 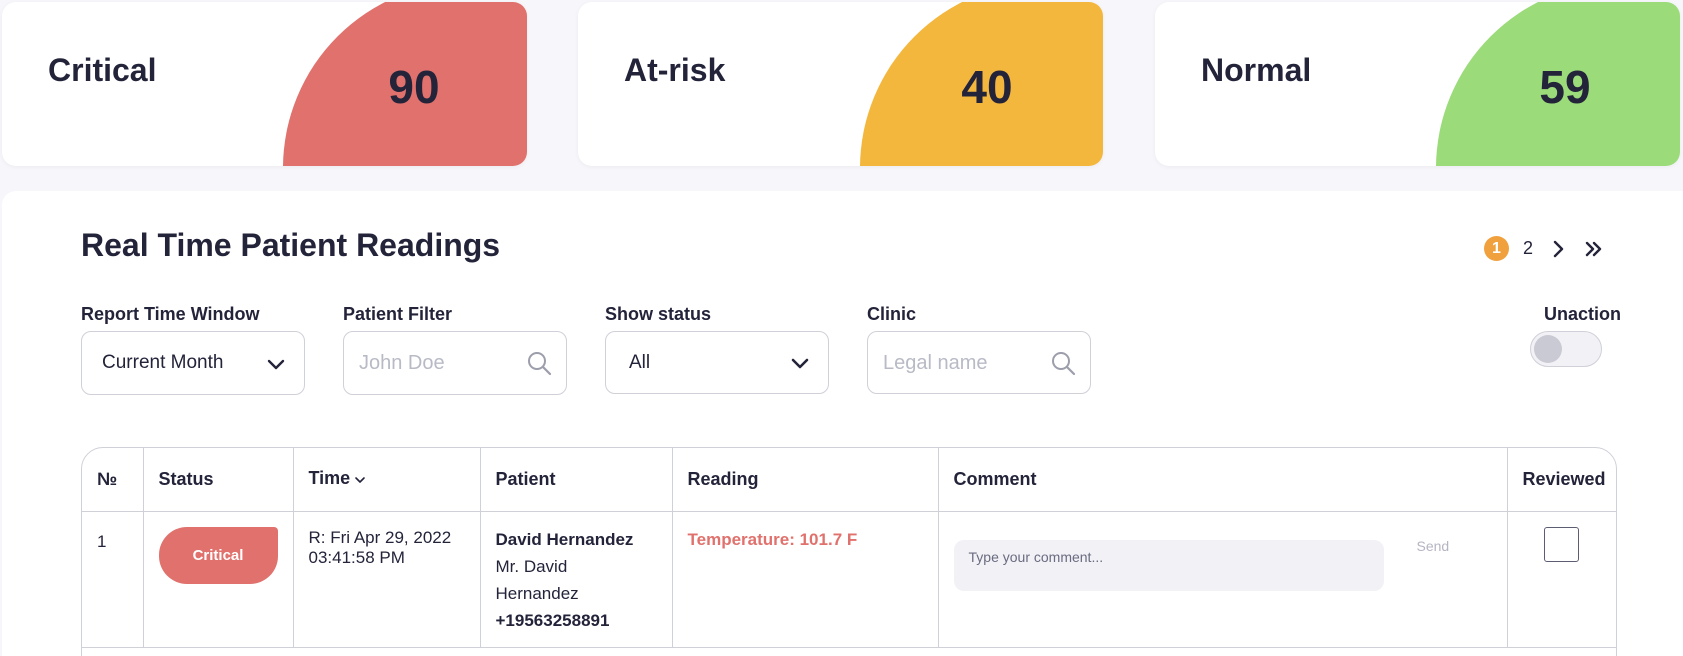 I want to click on report-window-select: Current Month, so click(x=193, y=363).